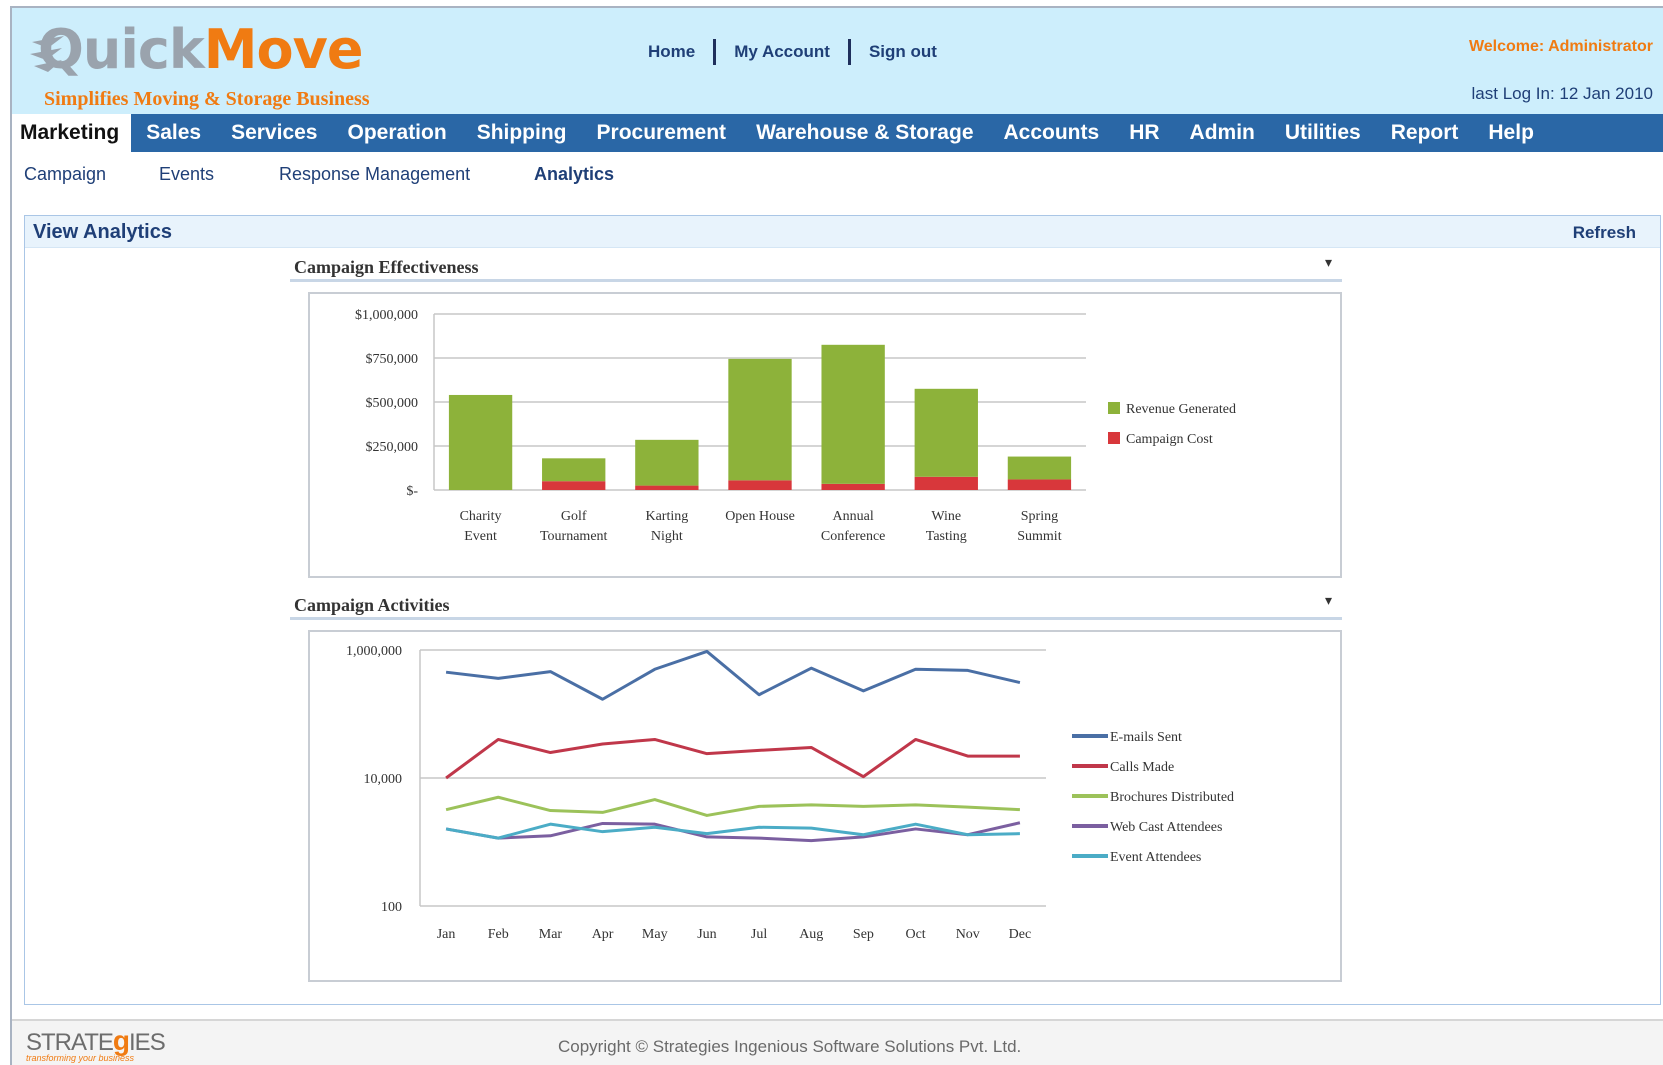 The width and height of the screenshot is (1663, 1065). Describe the element at coordinates (1181, 409) in the screenshot. I see `legend-label: Revenue Generated` at that location.